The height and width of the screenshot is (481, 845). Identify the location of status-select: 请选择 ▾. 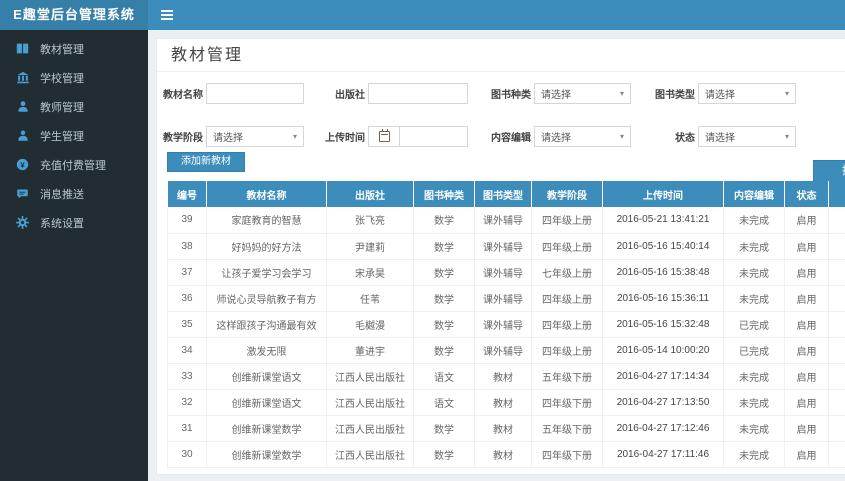
(747, 136).